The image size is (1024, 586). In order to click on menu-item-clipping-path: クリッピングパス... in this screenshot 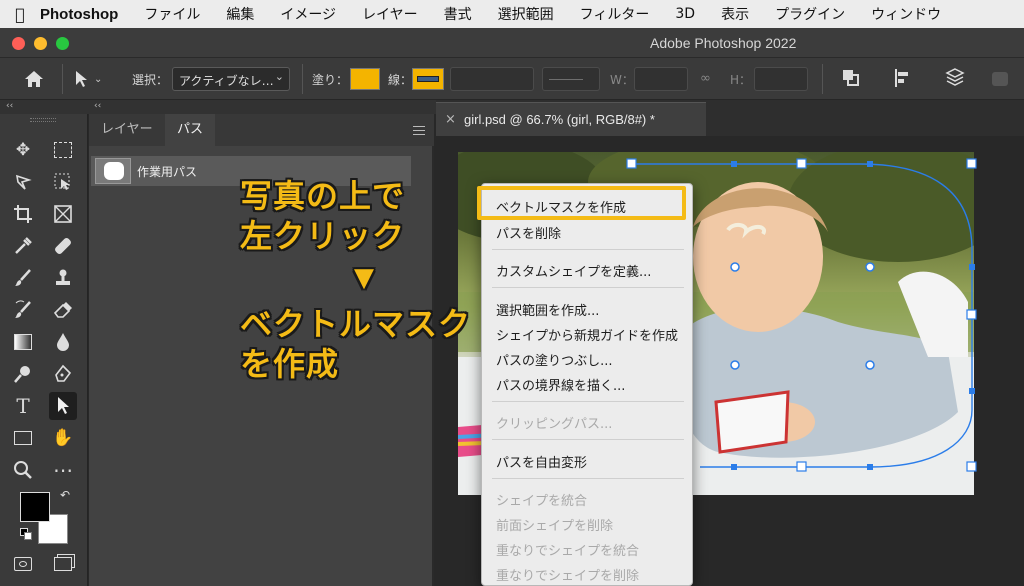, I will do `click(554, 424)`.